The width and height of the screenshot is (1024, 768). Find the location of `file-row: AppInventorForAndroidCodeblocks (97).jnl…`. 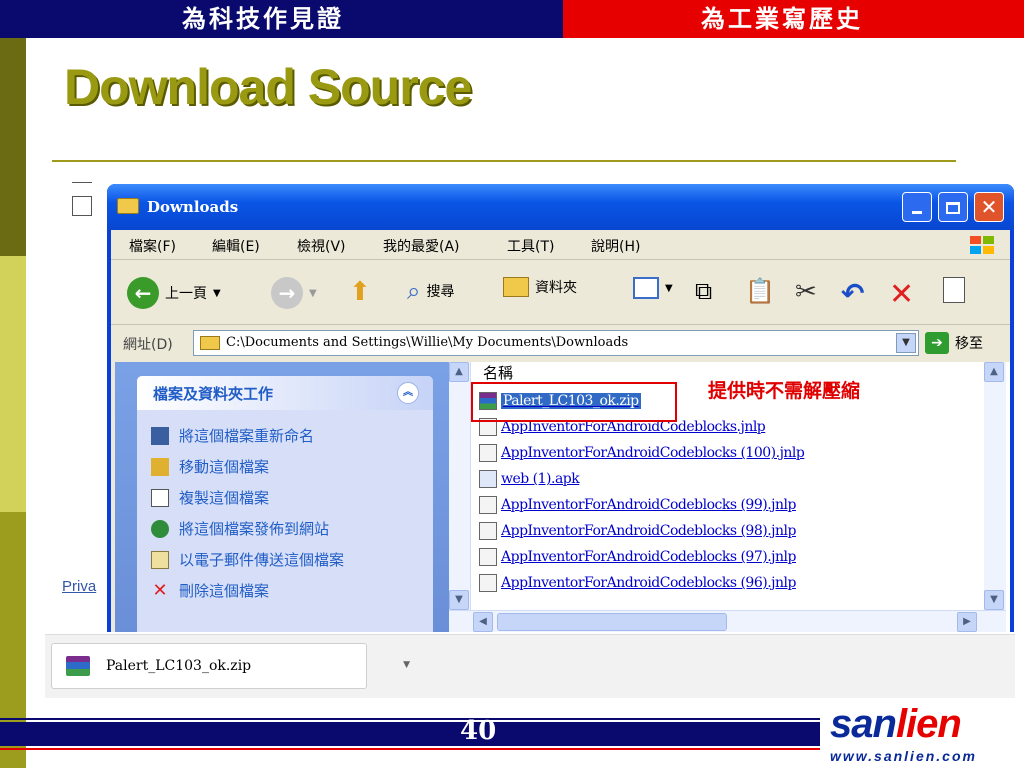

file-row: AppInventorForAndroidCodeblocks (97).jnl… is located at coordinates (641, 557).